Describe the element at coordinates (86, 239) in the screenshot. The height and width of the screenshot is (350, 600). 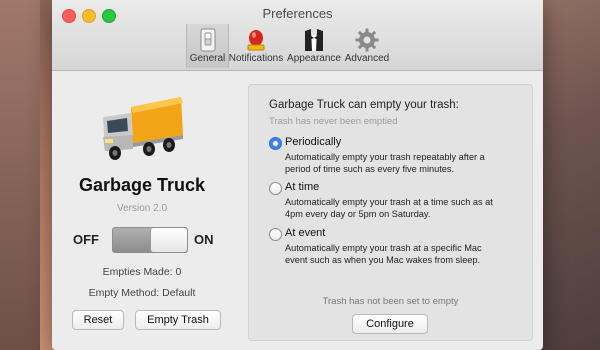
I see `toggle-off-label: OFF` at that location.